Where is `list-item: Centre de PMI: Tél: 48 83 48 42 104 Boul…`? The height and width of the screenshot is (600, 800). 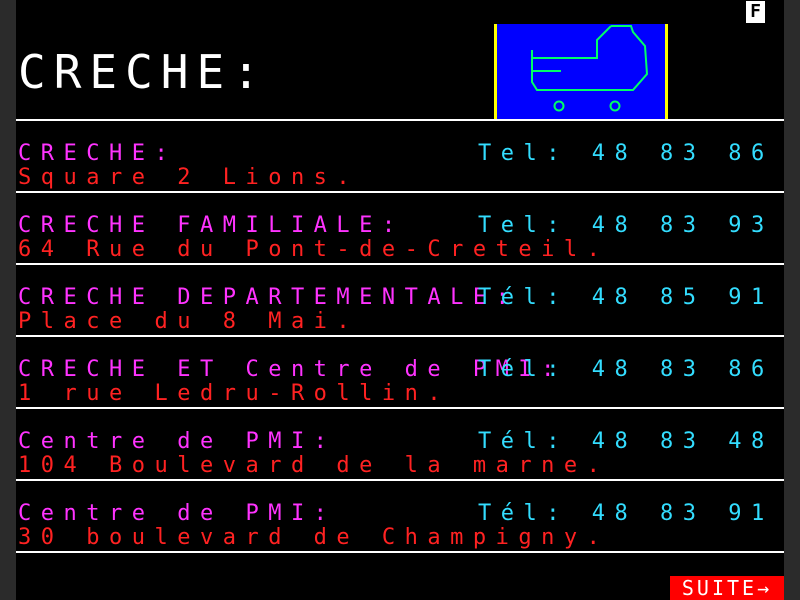
list-item: Centre de PMI: Tél: 48 83 48 42 104 Boul… is located at coordinates (400, 444).